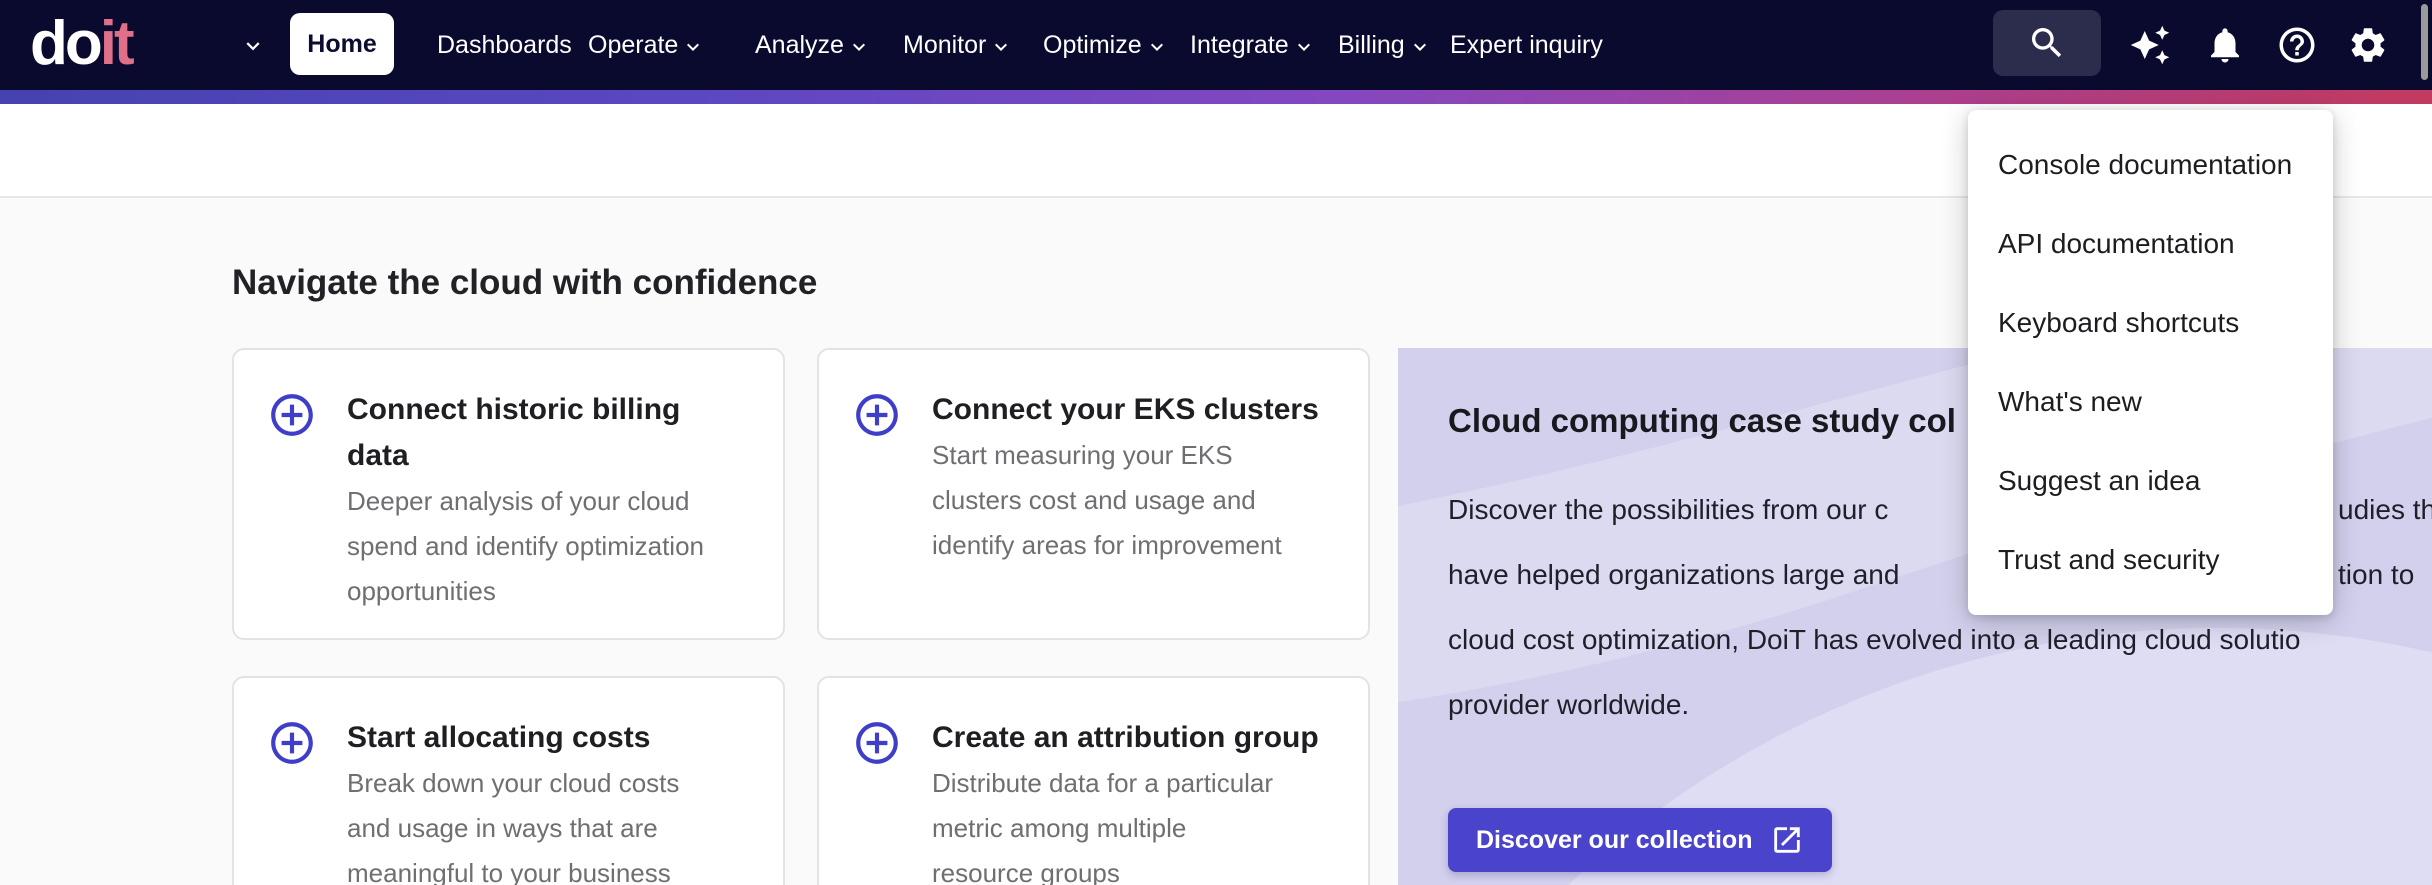 The image size is (2432, 885). Describe the element at coordinates (502, 828) in the screenshot. I see `card-body-line: and usage in ways that are` at that location.